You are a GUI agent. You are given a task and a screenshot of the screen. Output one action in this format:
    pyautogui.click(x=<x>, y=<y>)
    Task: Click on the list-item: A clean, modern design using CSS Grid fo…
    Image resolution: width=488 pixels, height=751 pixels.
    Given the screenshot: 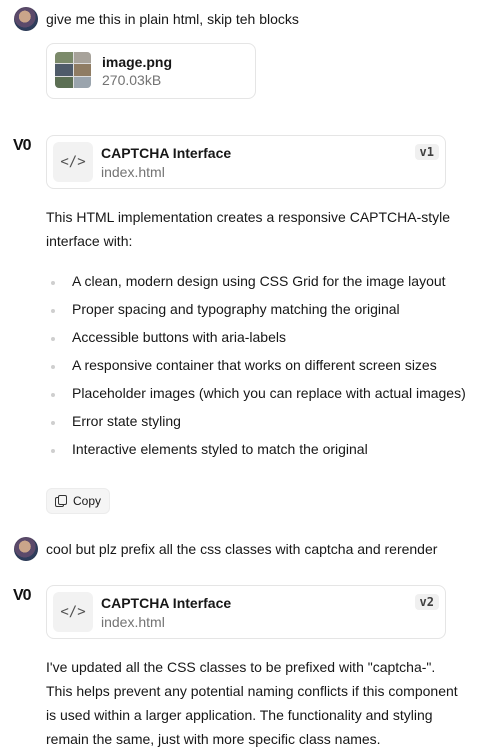 What is the action you would take?
    pyautogui.click(x=259, y=281)
    